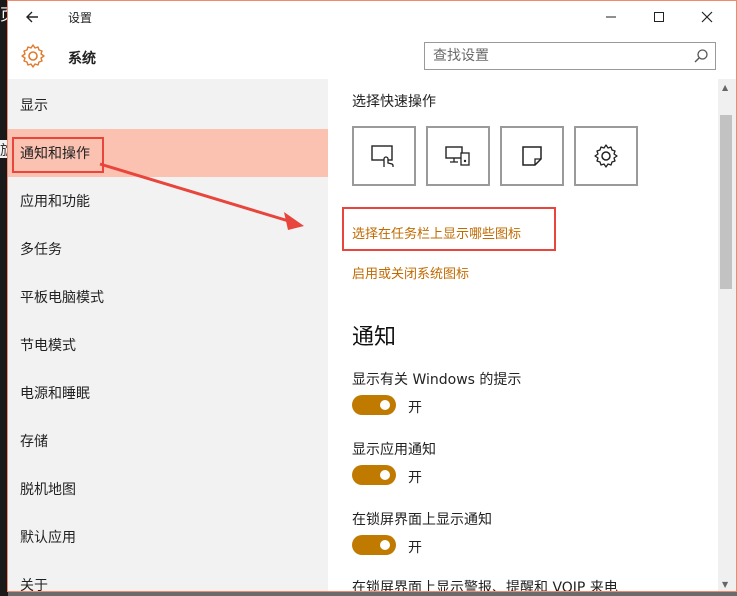  I want to click on back-arrow-icon, so click(32, 17).